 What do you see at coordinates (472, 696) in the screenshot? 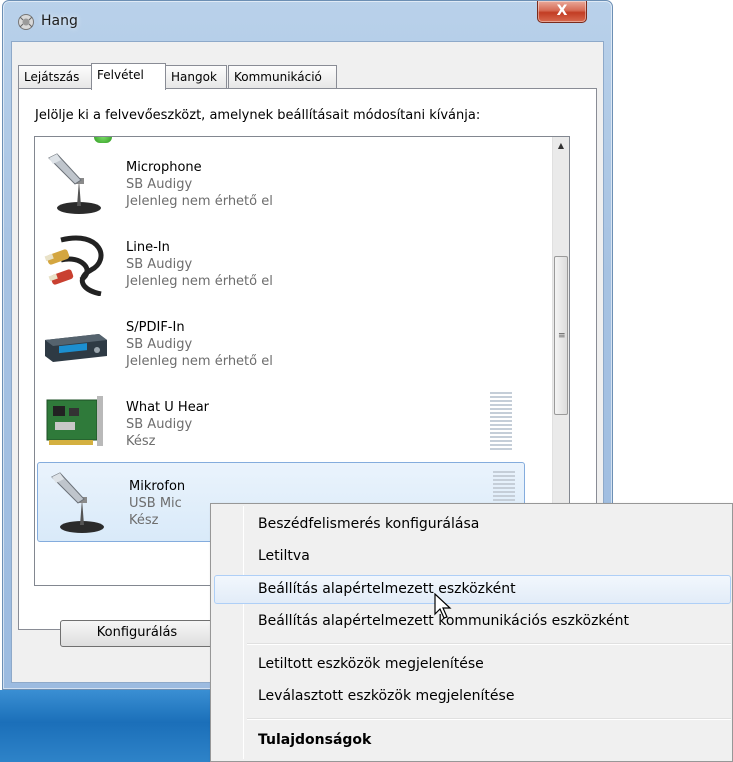
I see `menu-item-show-disconnected: Leválasztott eszközök megjelenítése` at bounding box center [472, 696].